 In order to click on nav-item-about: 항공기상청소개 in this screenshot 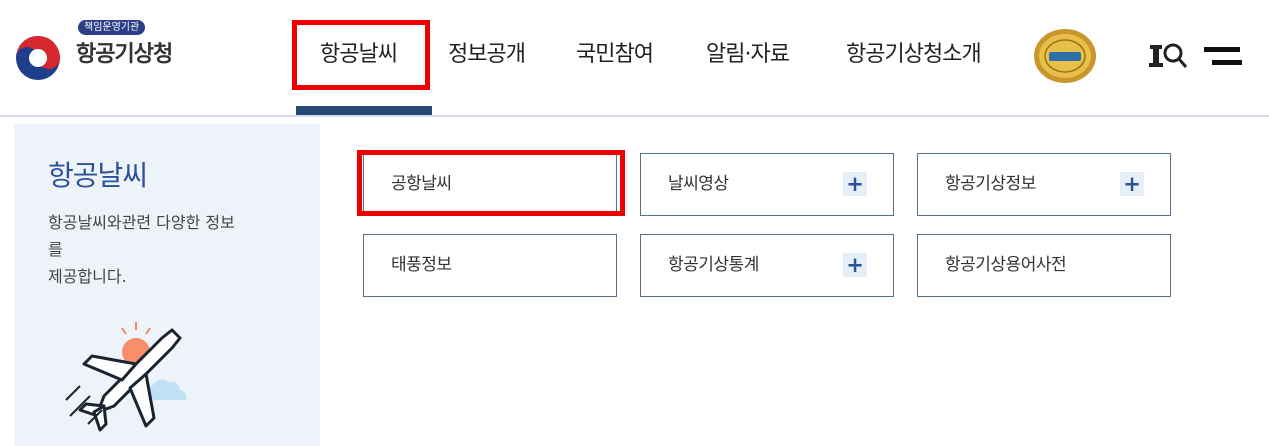, I will do `click(914, 55)`.